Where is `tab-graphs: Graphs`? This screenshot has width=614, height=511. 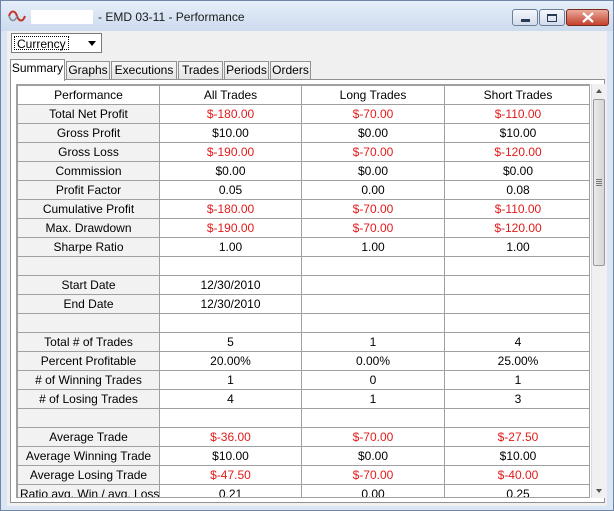
tab-graphs: Graphs is located at coordinates (88, 70).